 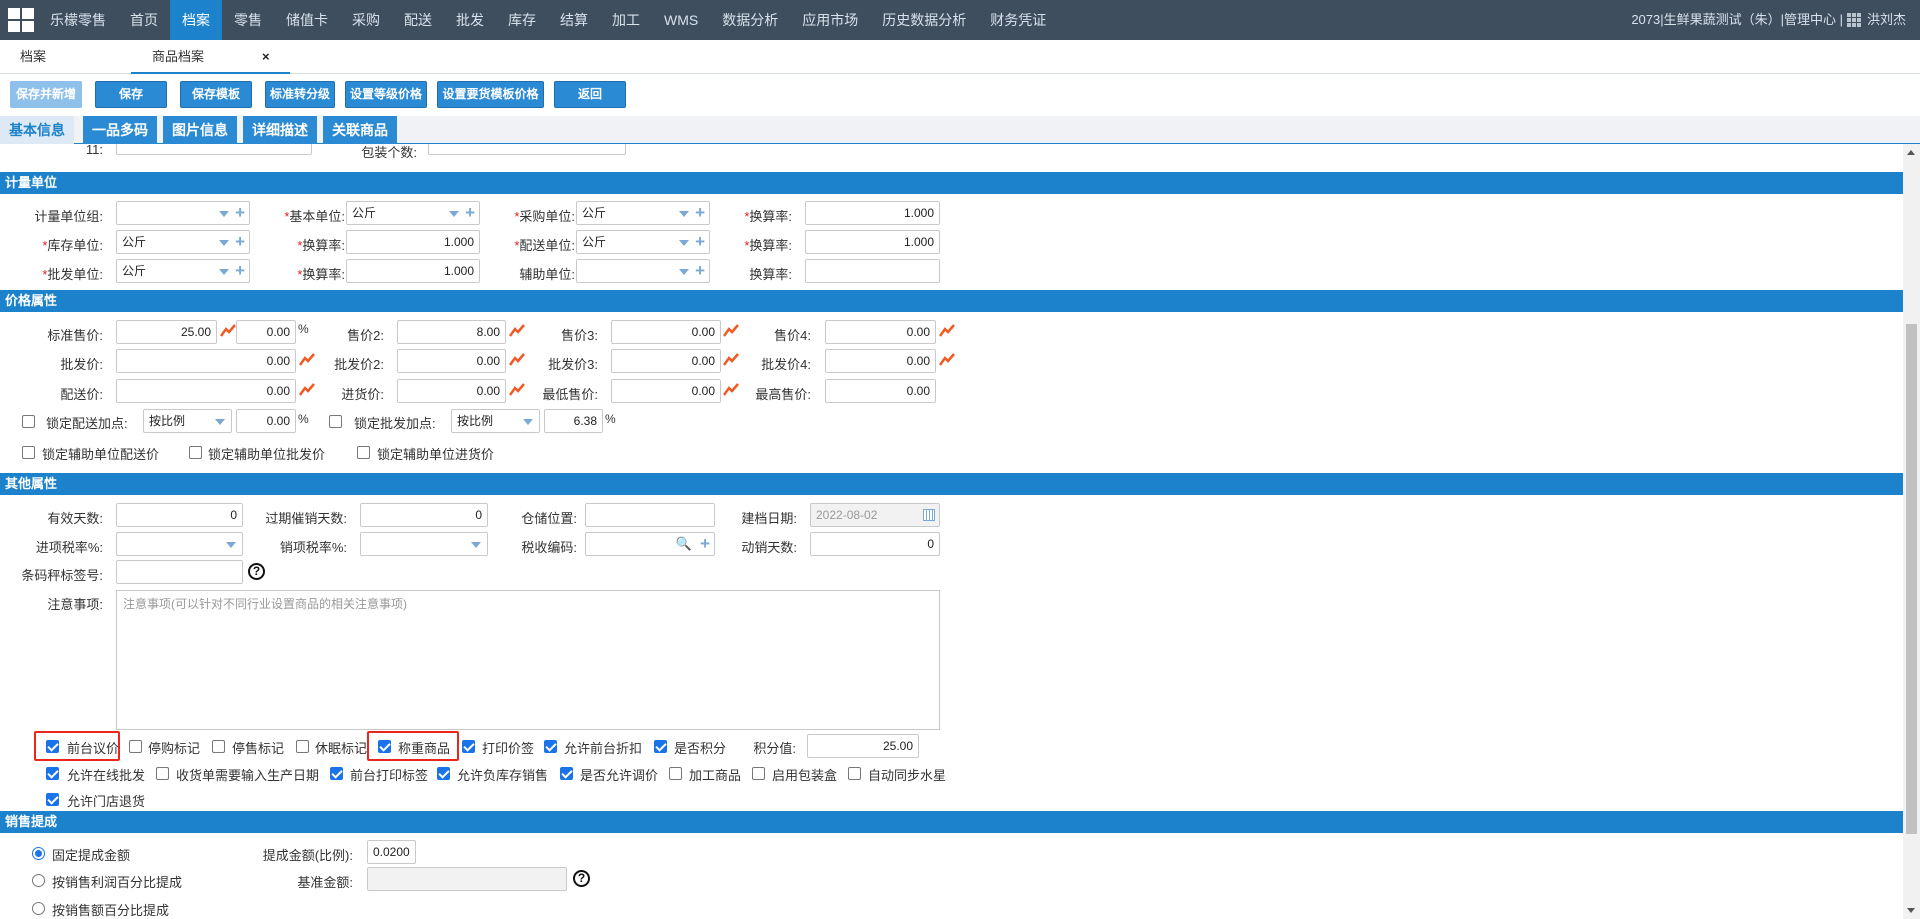 I want to click on tab-images: 图片信息, so click(x=200, y=130).